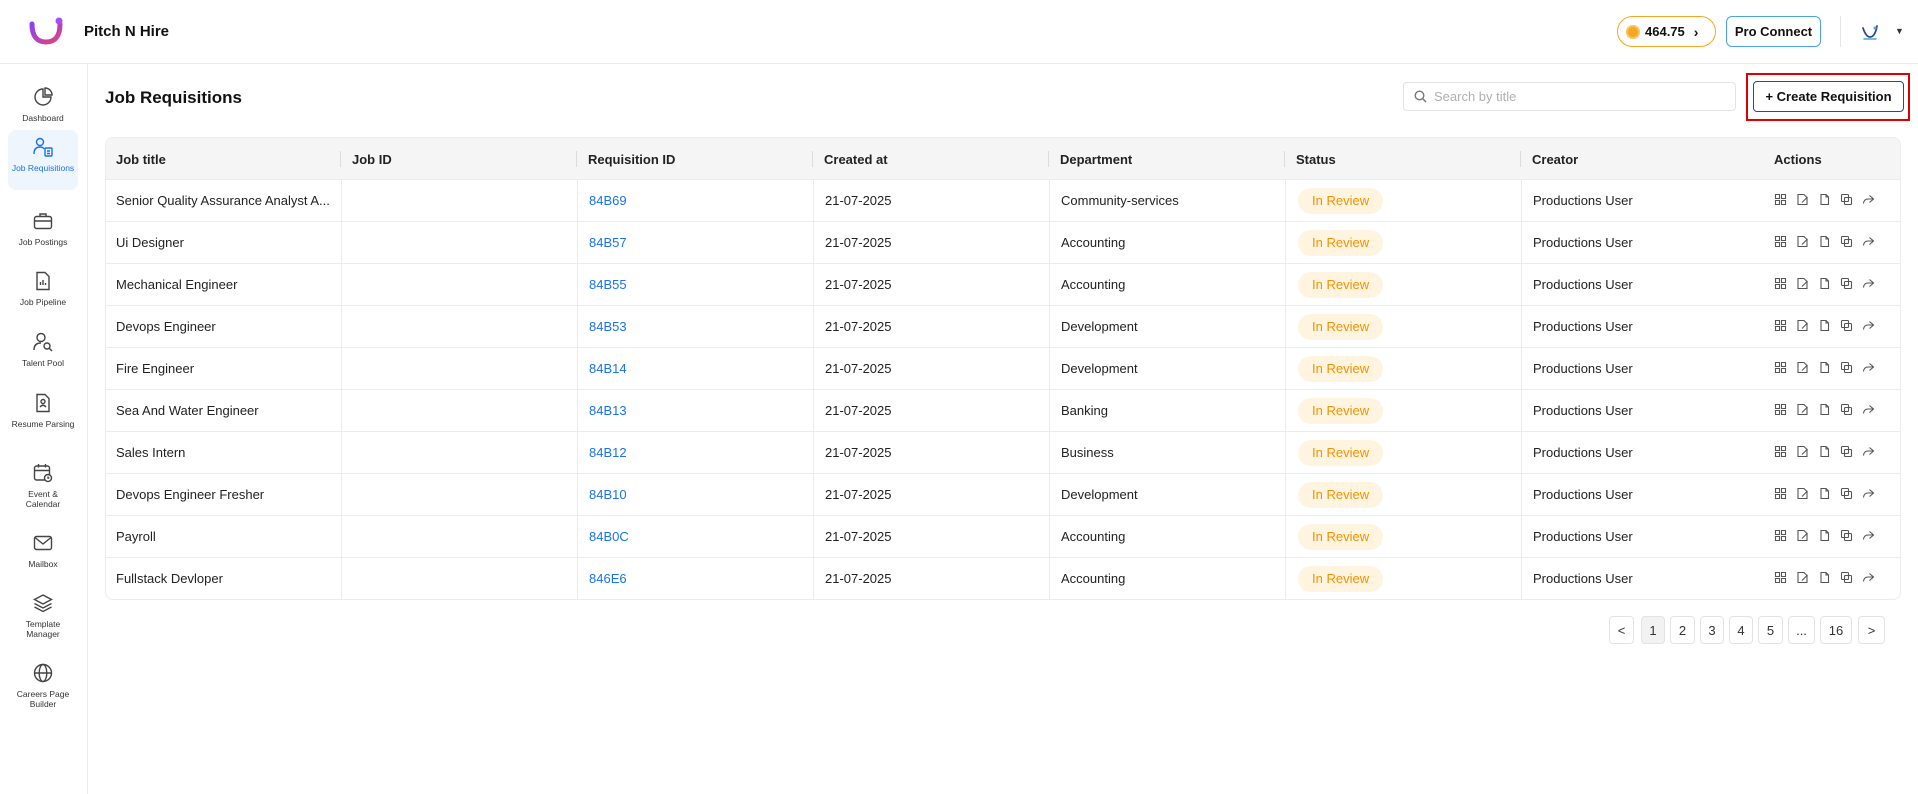 The height and width of the screenshot is (794, 1918). I want to click on sidebar-item-dashboard: Dashboard, so click(43, 102).